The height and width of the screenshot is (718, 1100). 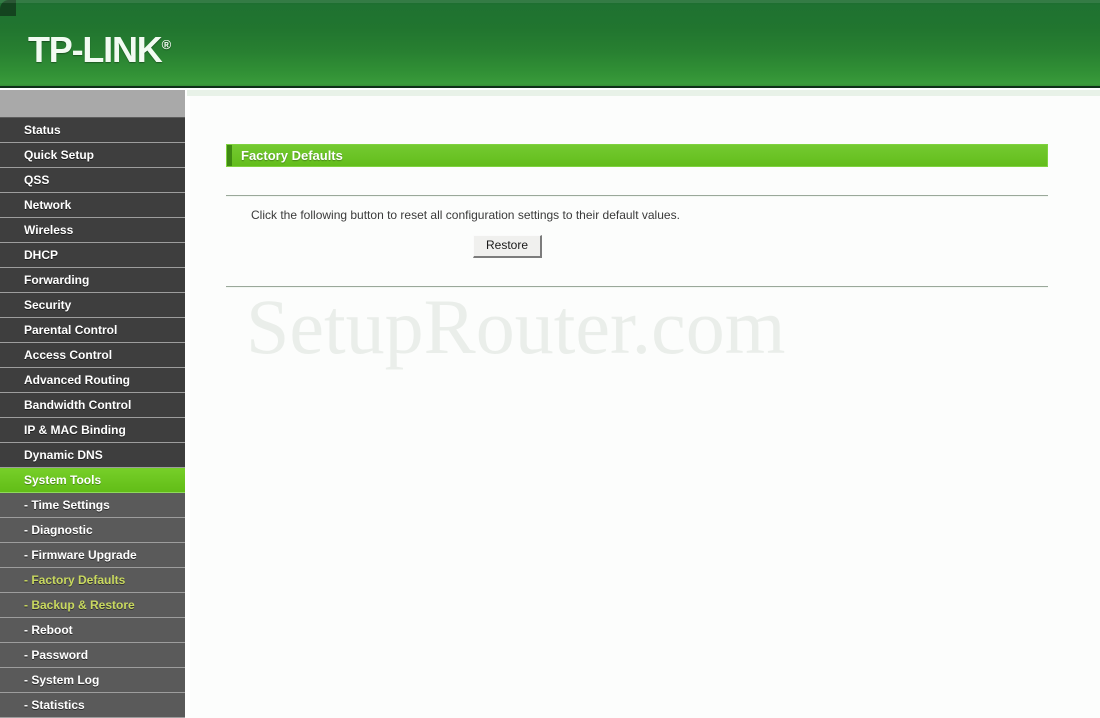 I want to click on page-title: Factory Defaults, so click(x=292, y=155).